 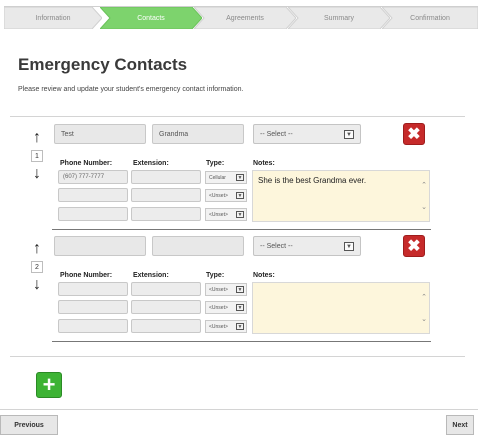 What do you see at coordinates (100, 246) in the screenshot?
I see `first-name-field` at bounding box center [100, 246].